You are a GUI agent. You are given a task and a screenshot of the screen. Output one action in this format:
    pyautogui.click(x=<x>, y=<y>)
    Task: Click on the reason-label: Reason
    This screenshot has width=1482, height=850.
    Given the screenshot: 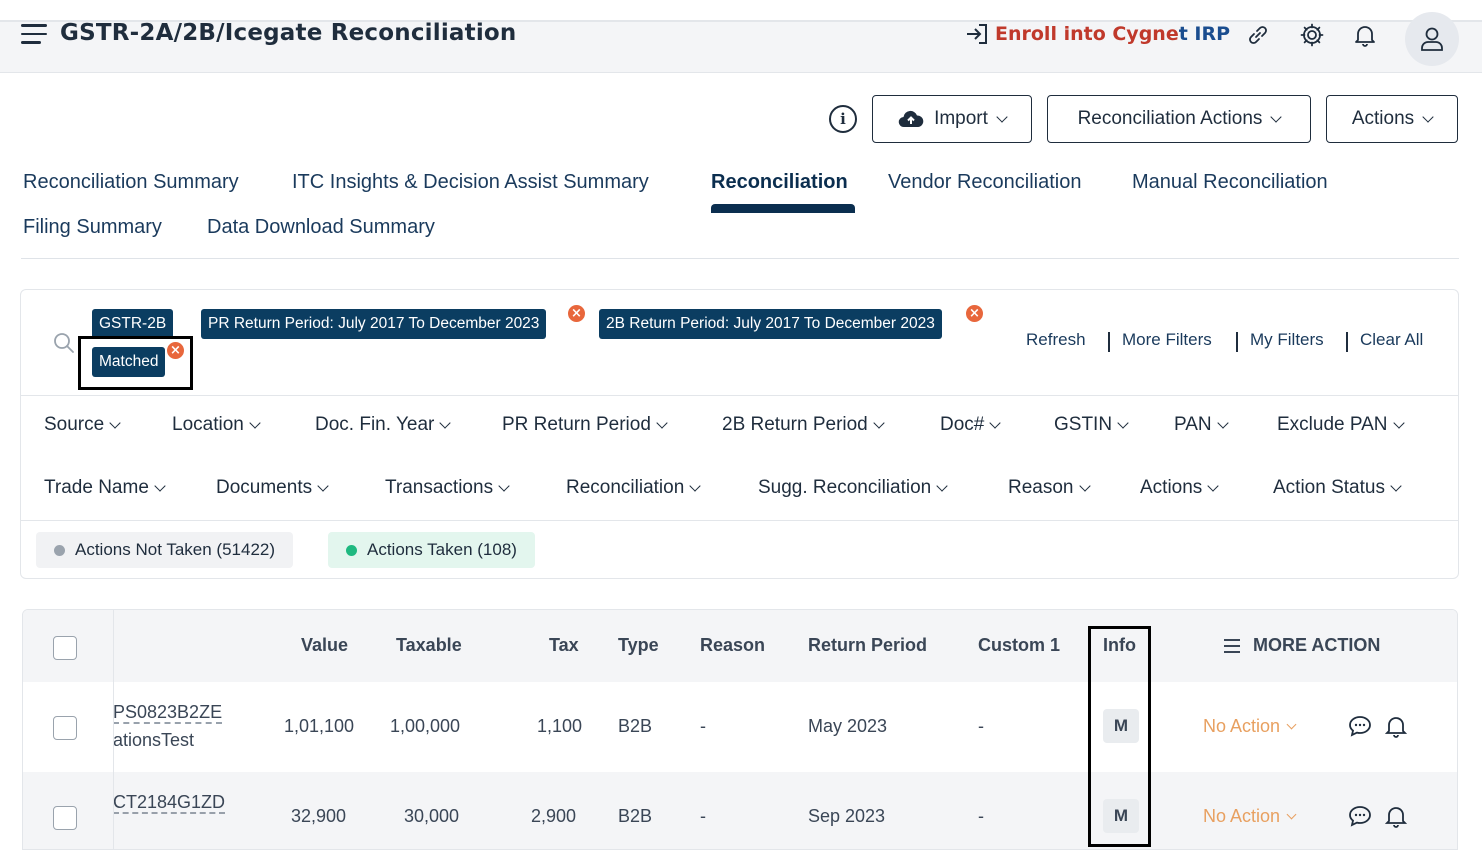 What is the action you would take?
    pyautogui.click(x=1041, y=487)
    